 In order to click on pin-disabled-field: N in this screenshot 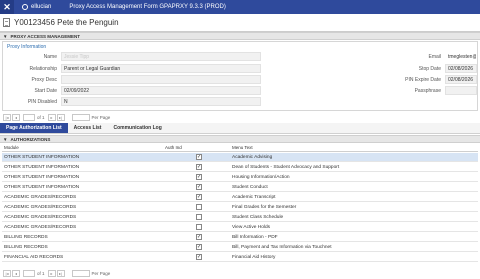, I will do `click(161, 101)`.